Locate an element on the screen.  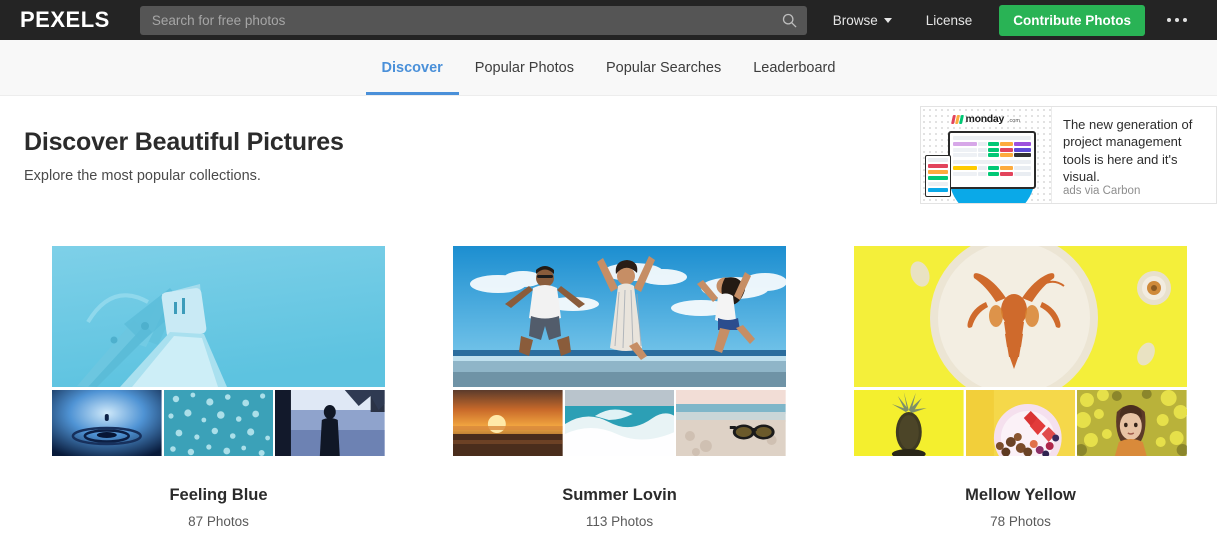
nav-license-label: License is located at coordinates (949, 20).